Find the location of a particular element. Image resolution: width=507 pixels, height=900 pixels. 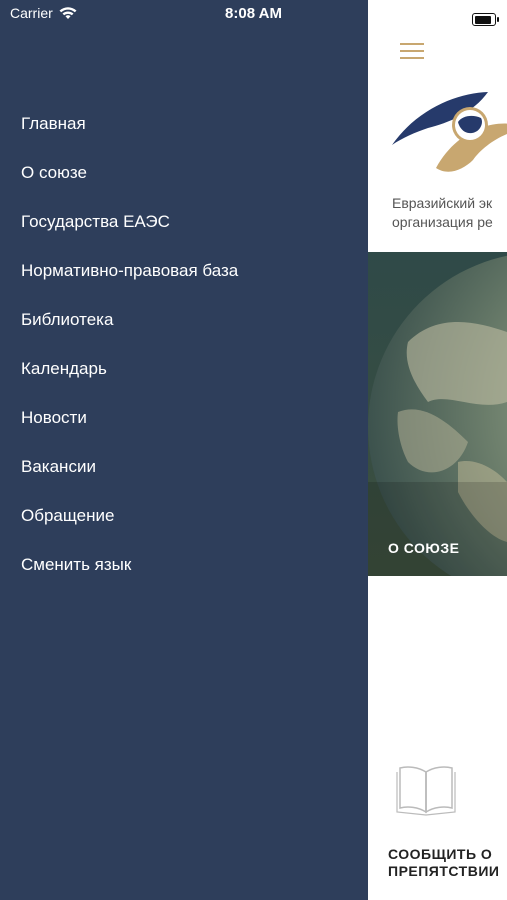

menu-item-news: Новости is located at coordinates (129, 430).